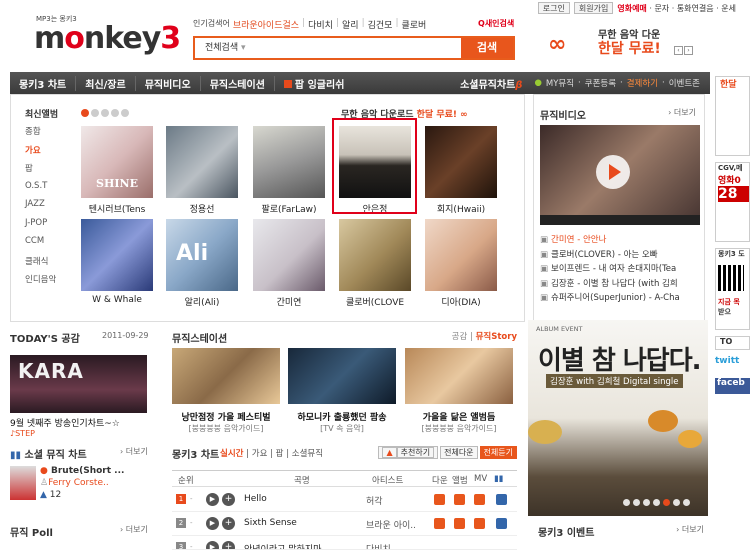  What do you see at coordinates (307, 454) in the screenshot?
I see `tab-social: 소셜뮤직` at bounding box center [307, 454].